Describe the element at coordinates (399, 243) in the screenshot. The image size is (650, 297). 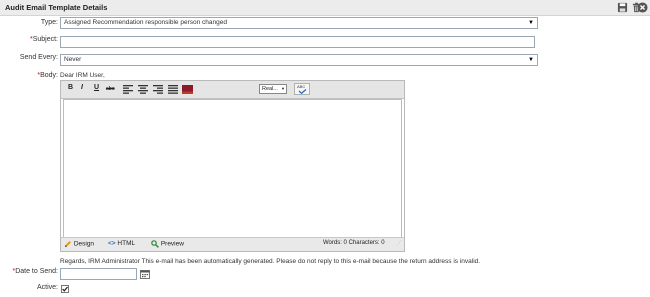
I see `resize-handle: ⋰` at that location.